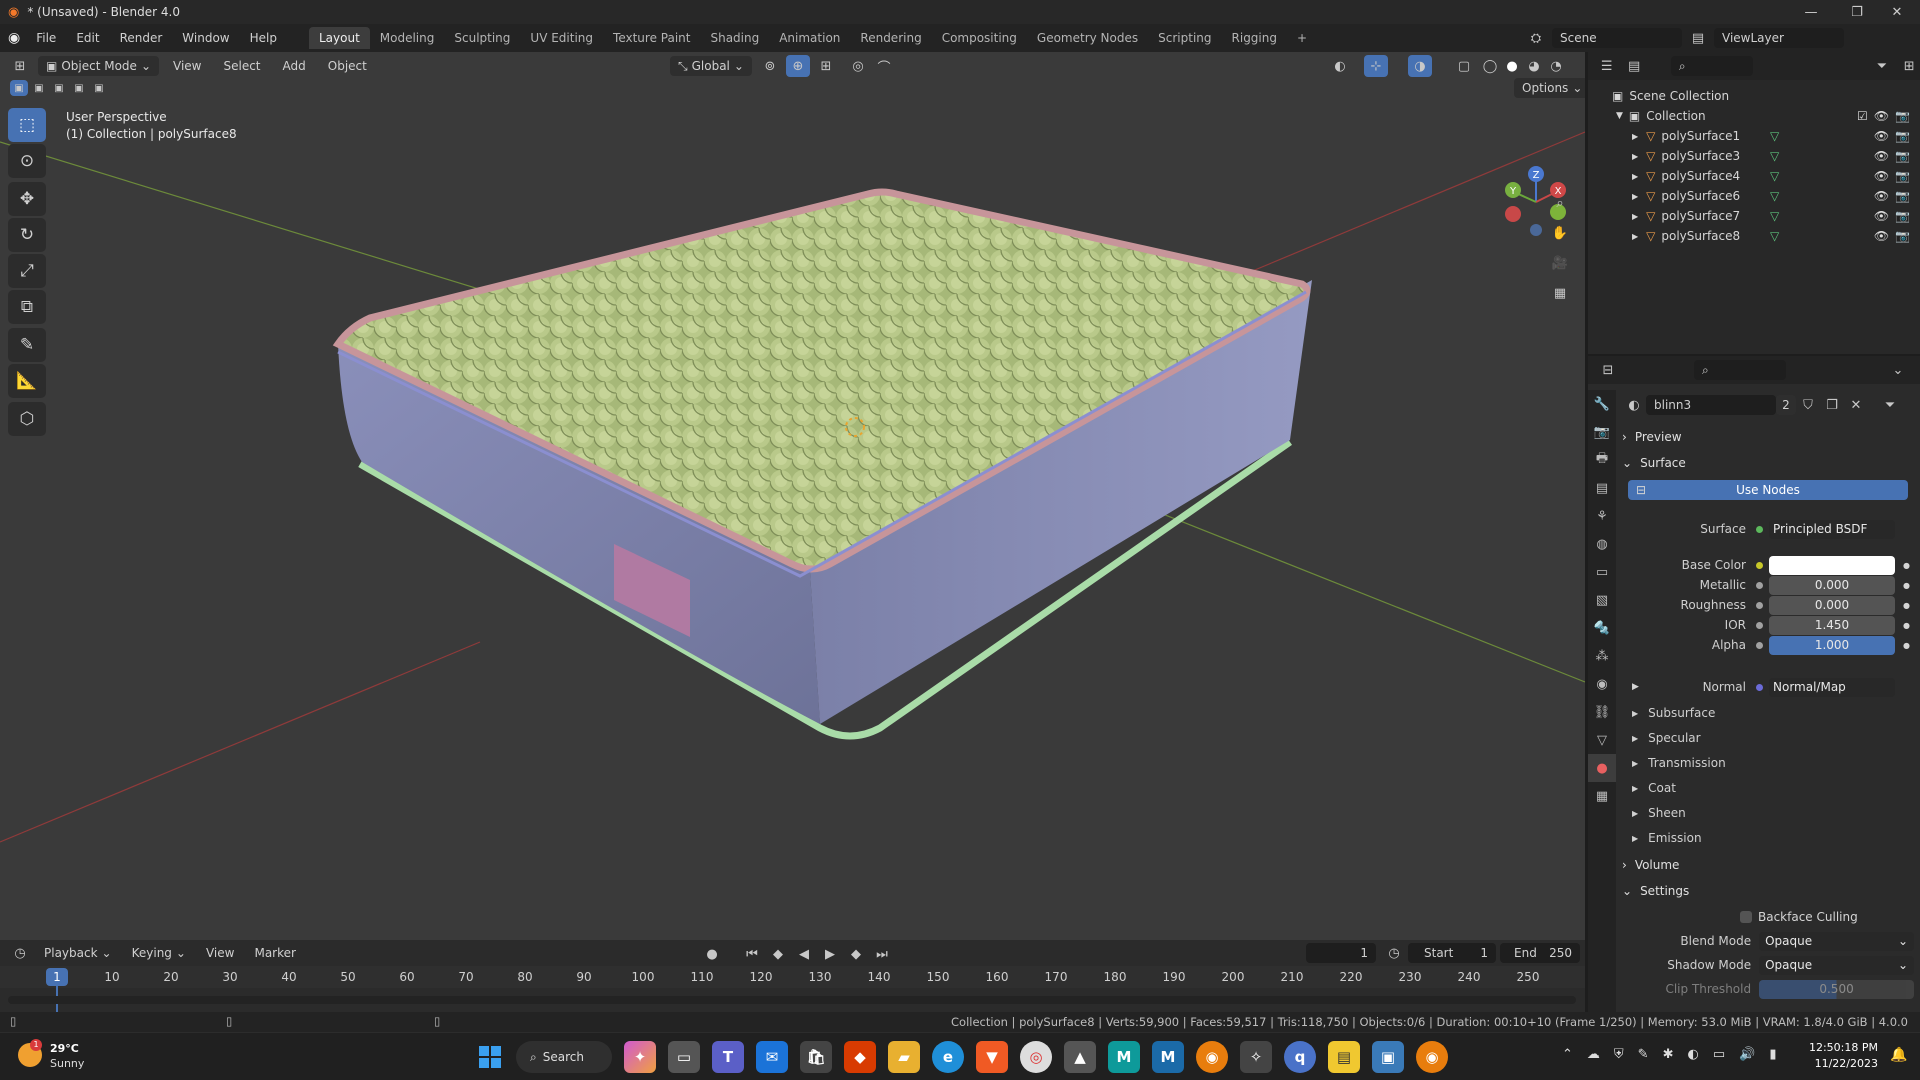 The image size is (1920, 1080). Describe the element at coordinates (1549, 88) in the screenshot. I see `options-dropdown: Options ⌄` at that location.